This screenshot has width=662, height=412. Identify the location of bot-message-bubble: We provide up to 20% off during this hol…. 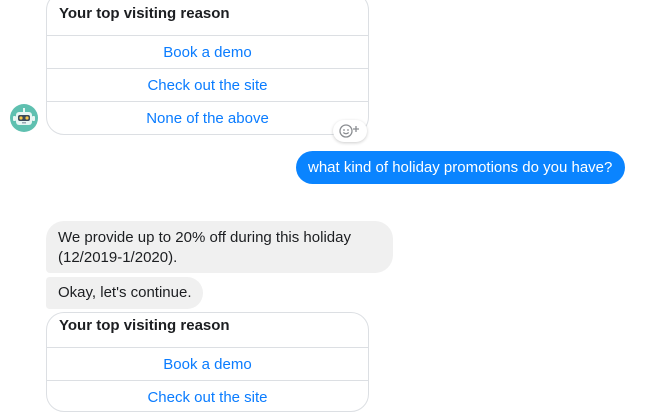
(219, 247).